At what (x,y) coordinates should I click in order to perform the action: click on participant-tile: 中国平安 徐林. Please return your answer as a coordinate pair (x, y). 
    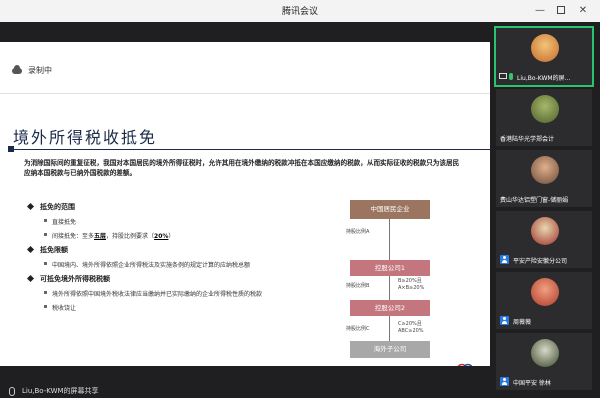
    Looking at the image, I should click on (544, 361).